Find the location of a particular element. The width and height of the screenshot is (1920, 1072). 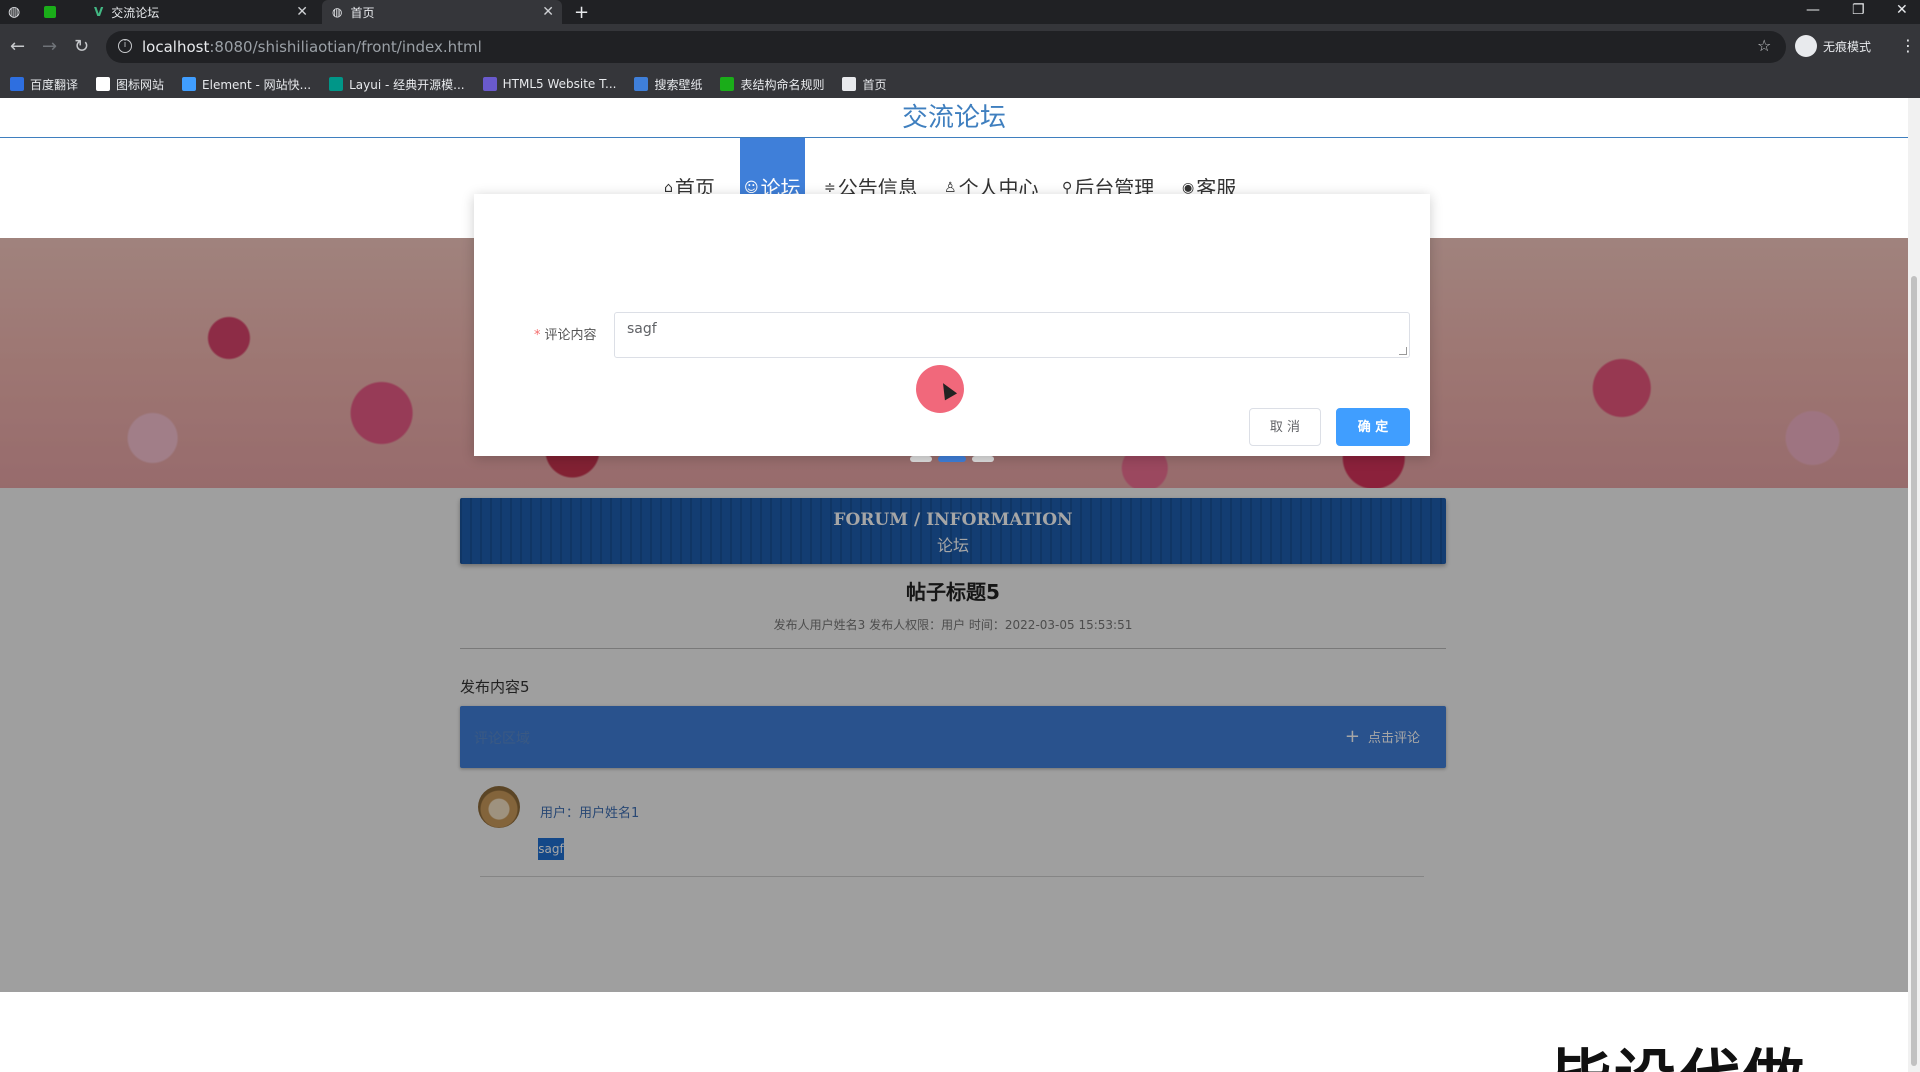

resize-handle is located at coordinates (1403, 351).